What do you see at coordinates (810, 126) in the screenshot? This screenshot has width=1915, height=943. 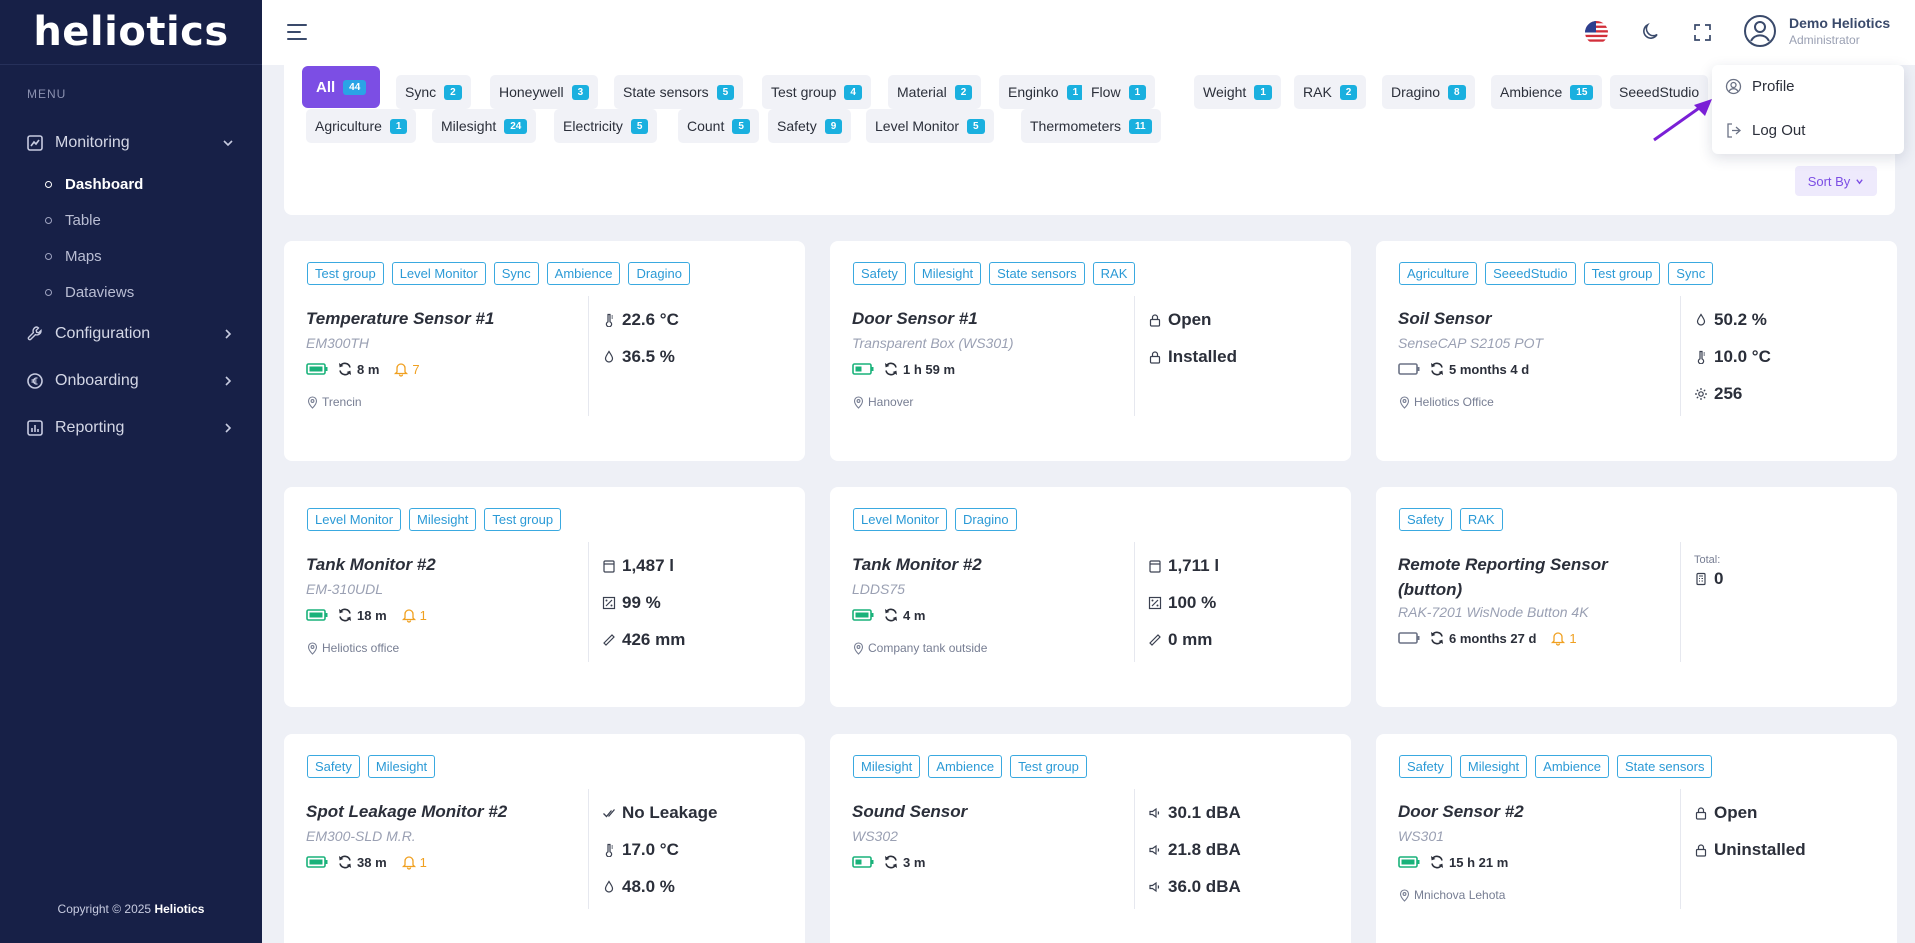 I see `filter-chip-safety: Safety 9` at bounding box center [810, 126].